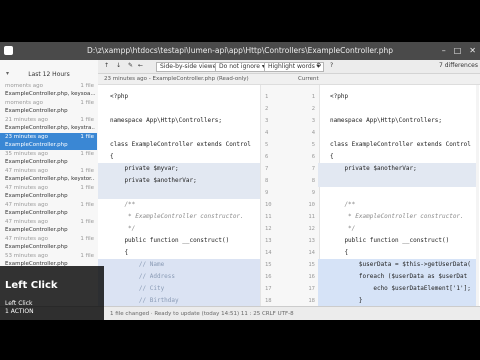  I want to click on left-line-number: 4, so click(267, 133).